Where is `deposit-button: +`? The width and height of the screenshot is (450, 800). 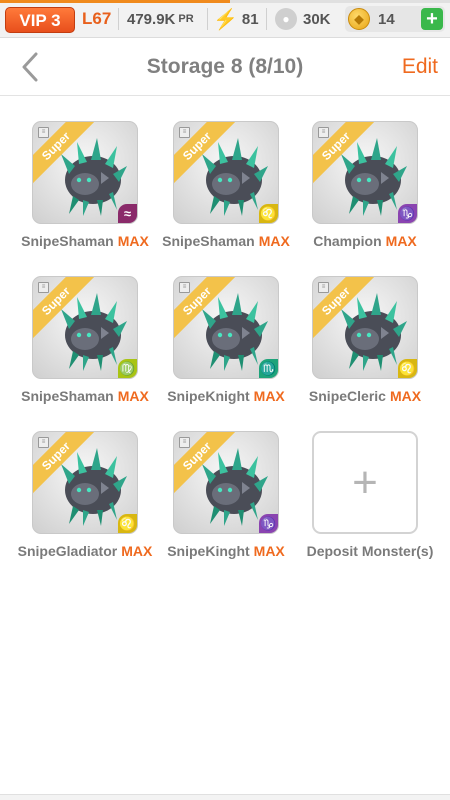 deposit-button: + is located at coordinates (365, 482).